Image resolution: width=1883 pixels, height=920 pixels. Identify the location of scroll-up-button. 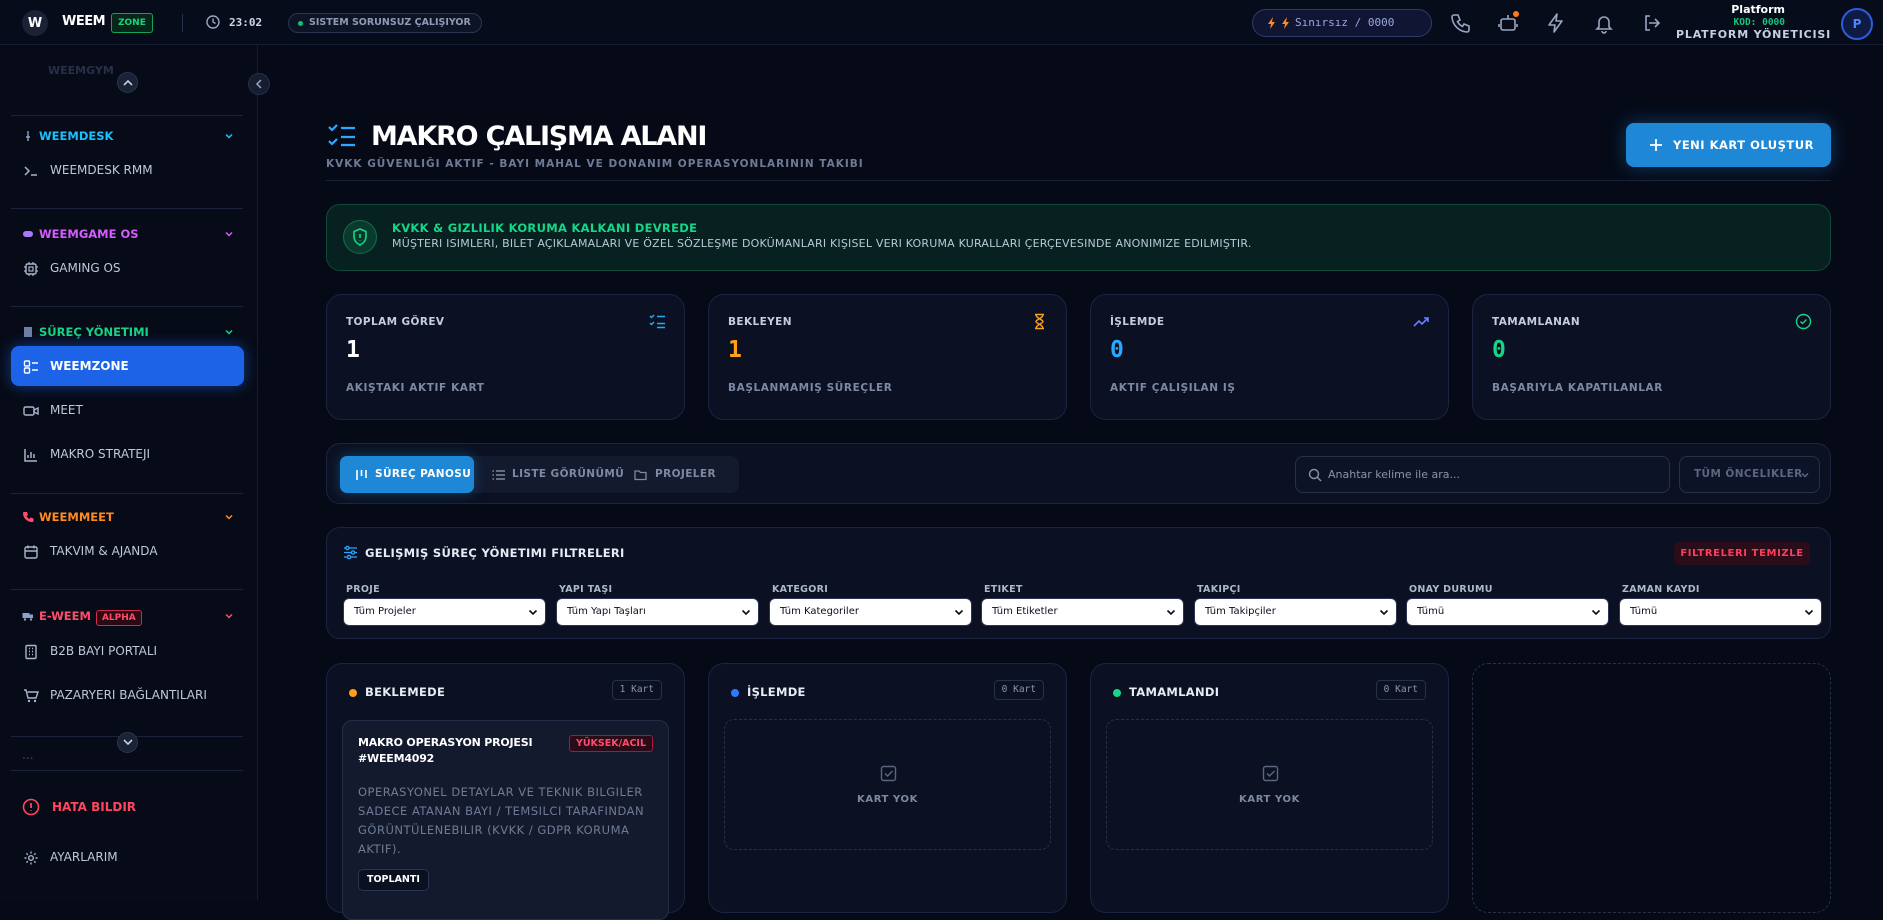
(127, 82).